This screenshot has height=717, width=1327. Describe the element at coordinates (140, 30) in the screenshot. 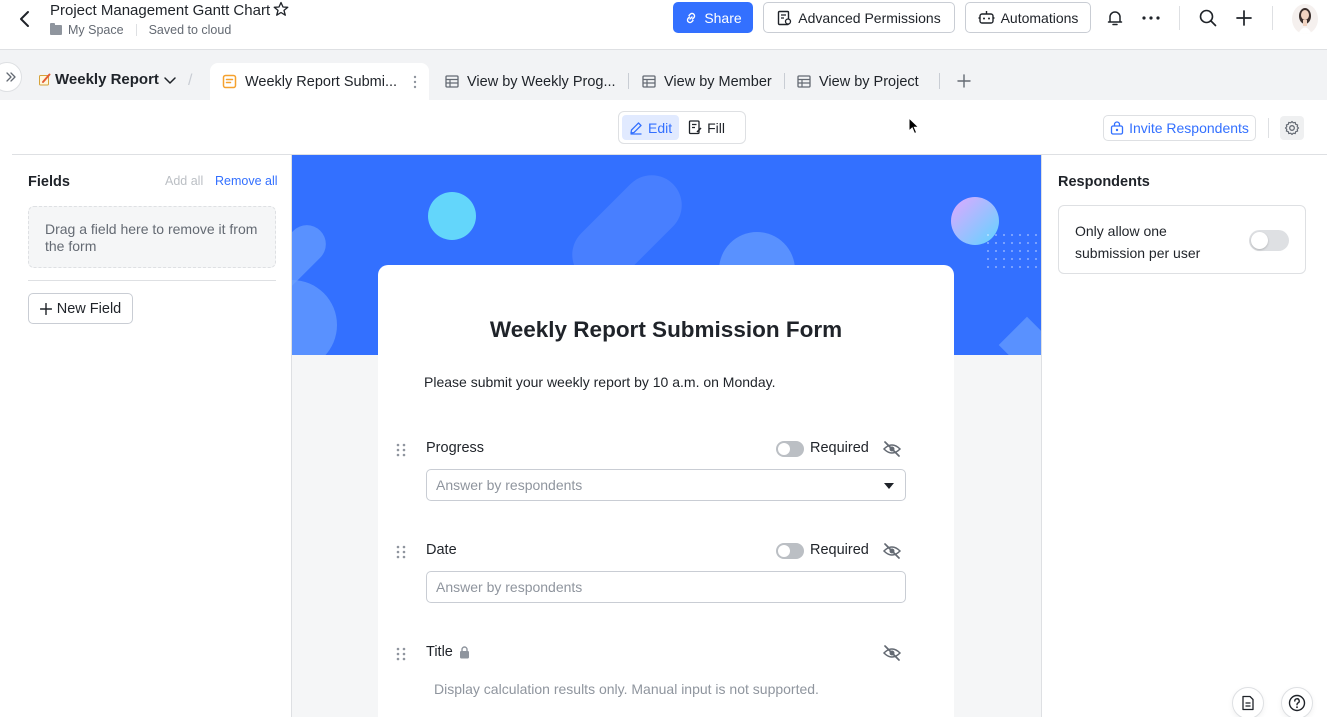

I see `document-meta: My Space Saved to cloud` at that location.